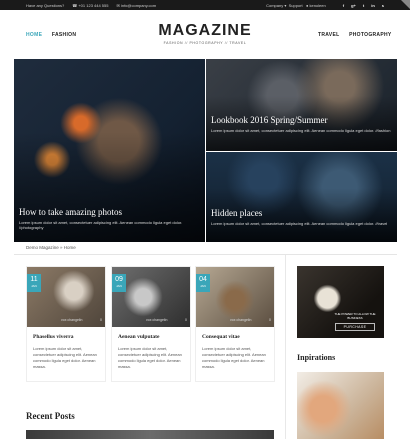 The image size is (410, 439). I want to click on googleplus-icon: g+, so click(353, 5).